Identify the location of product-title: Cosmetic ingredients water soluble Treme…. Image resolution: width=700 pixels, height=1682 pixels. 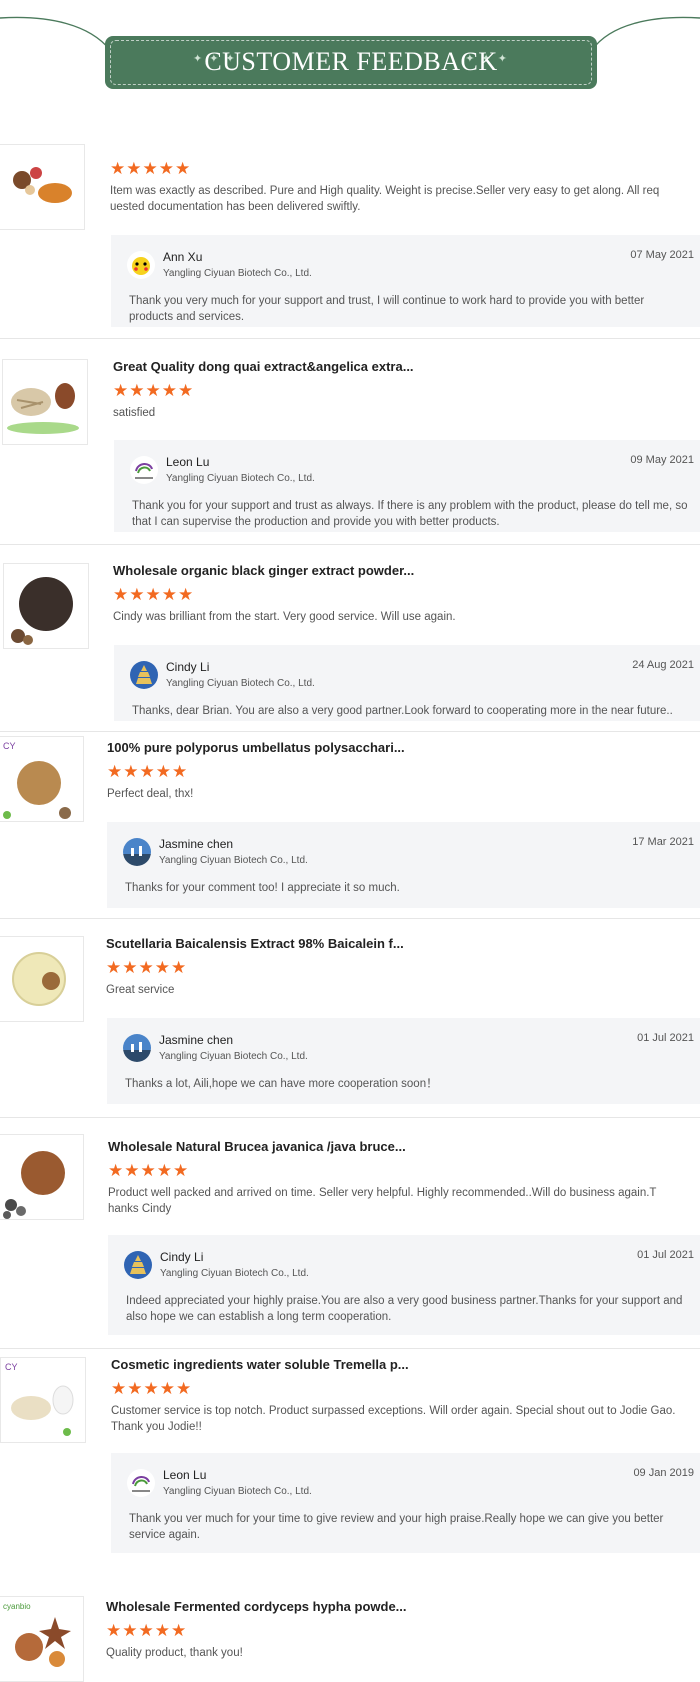
(260, 1364).